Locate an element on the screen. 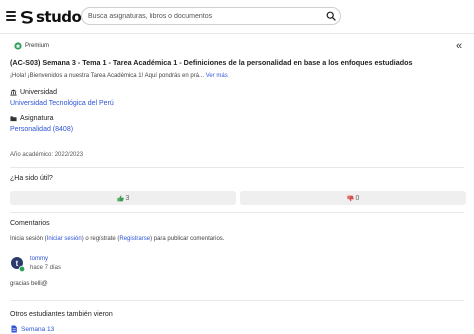 This screenshot has height=334, width=474. dislike-button: 0 is located at coordinates (353, 198).